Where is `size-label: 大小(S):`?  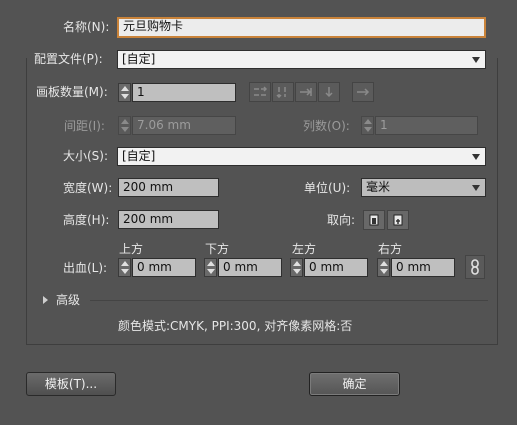
size-label: 大小(S): is located at coordinates (86, 156).